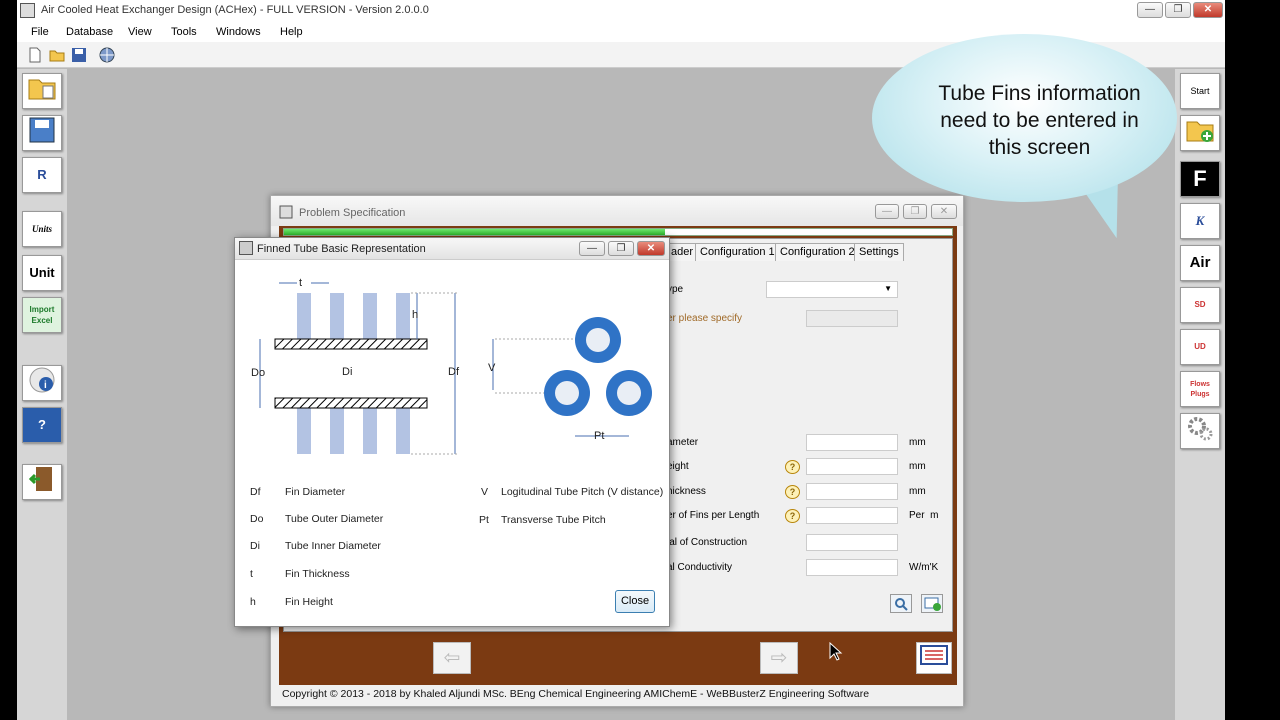 This screenshot has height=720, width=1280. I want to click on info-button: i, so click(42, 383).